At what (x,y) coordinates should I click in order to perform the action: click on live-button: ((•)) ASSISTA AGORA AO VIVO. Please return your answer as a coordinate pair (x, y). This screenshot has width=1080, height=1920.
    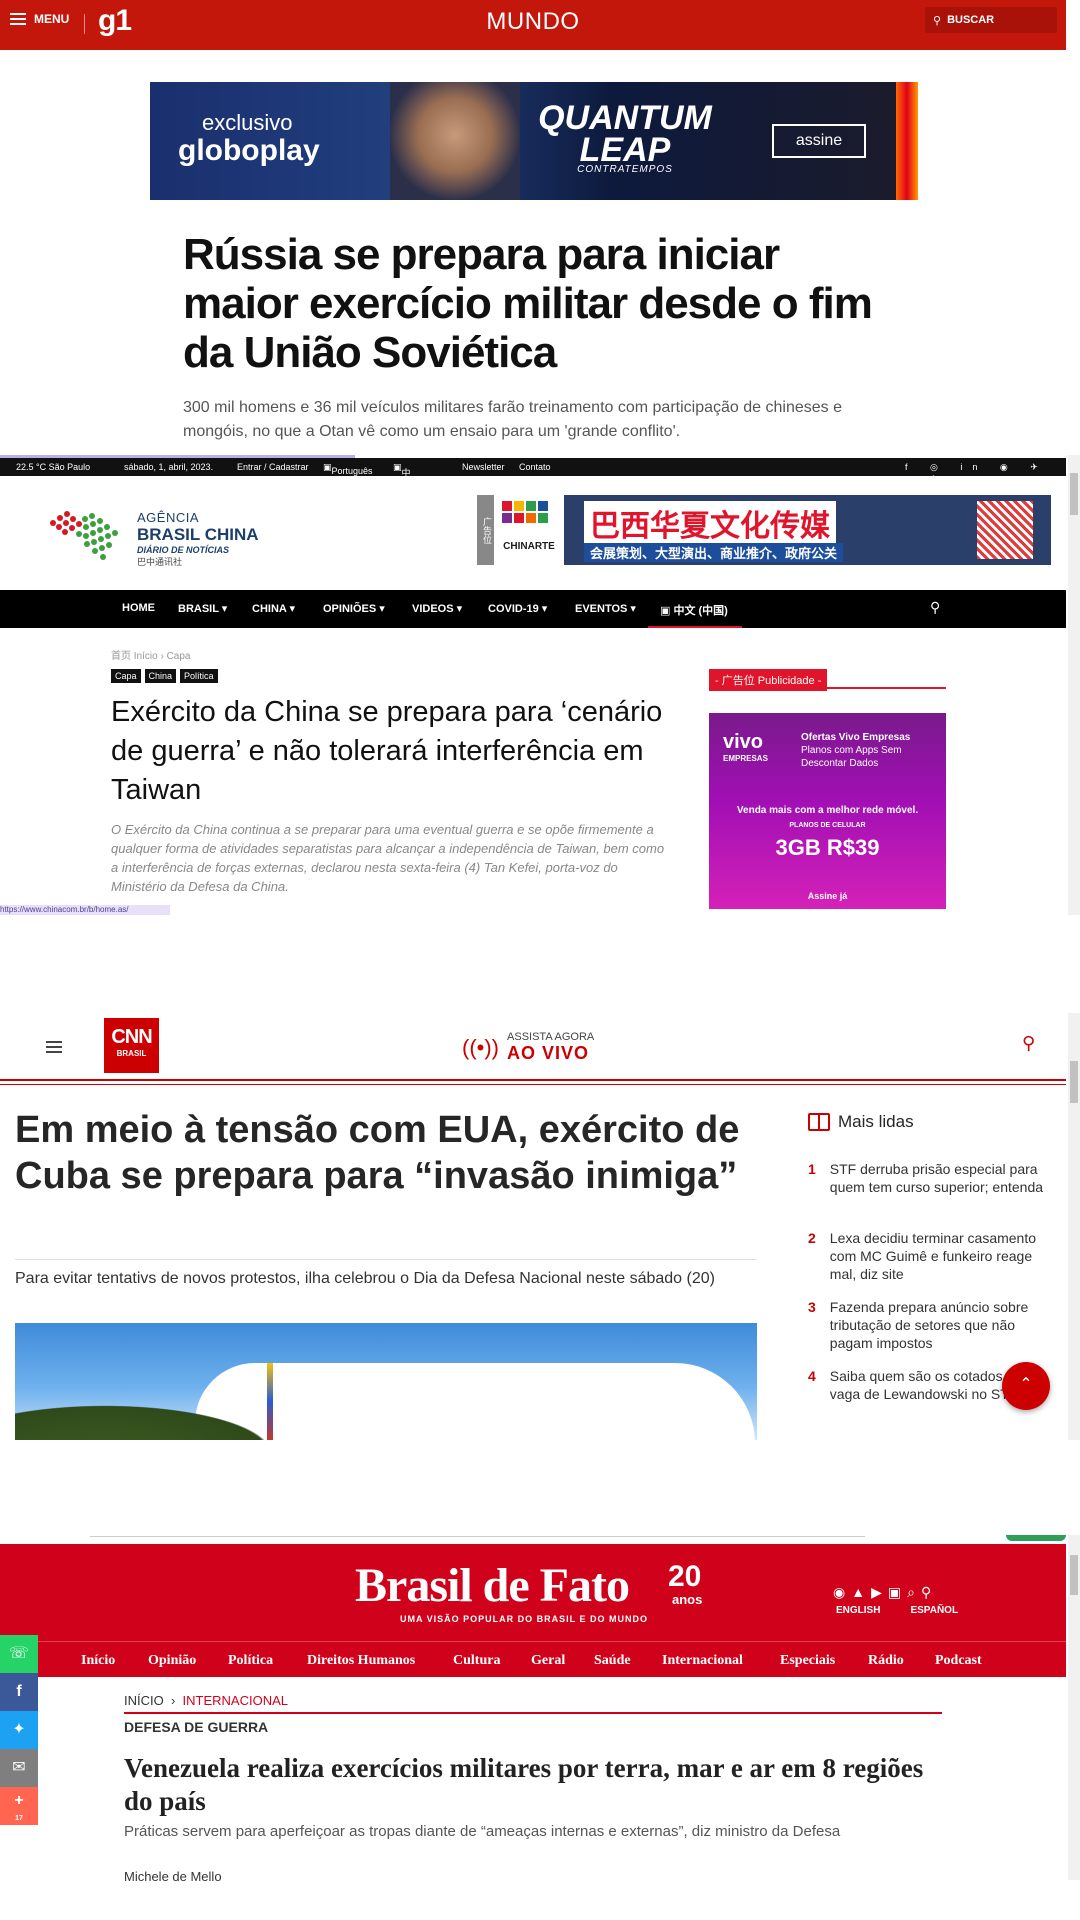
    Looking at the image, I should click on (528, 1047).